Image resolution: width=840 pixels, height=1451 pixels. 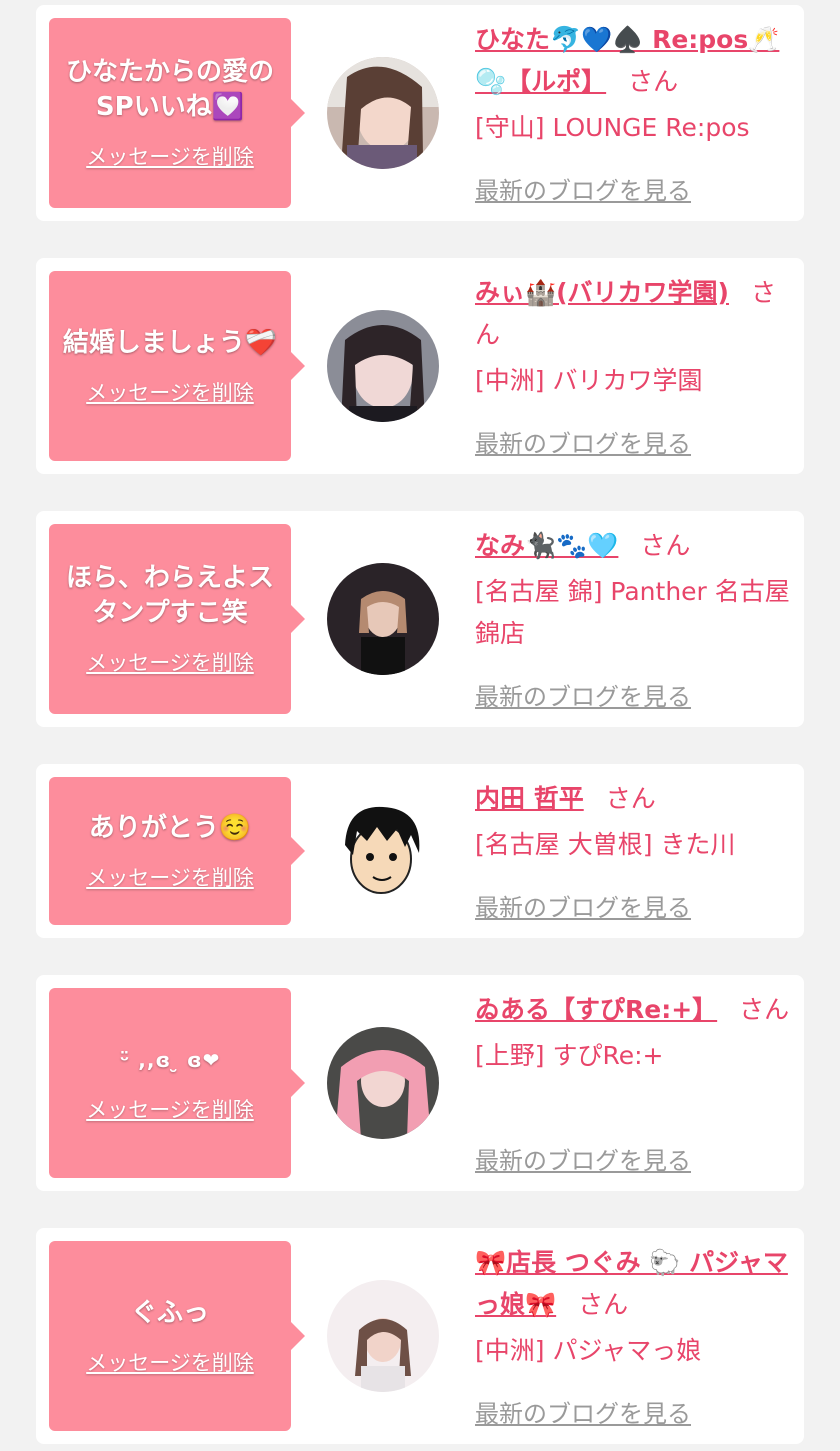 I want to click on cast-name-line: みぃ🏰(バリカワ学園) さん, so click(x=635, y=314).